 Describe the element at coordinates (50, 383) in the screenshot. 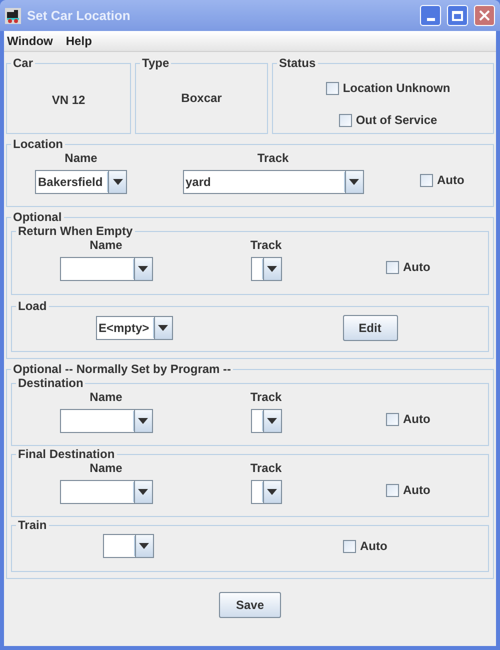

I see `group-title: Destination` at that location.